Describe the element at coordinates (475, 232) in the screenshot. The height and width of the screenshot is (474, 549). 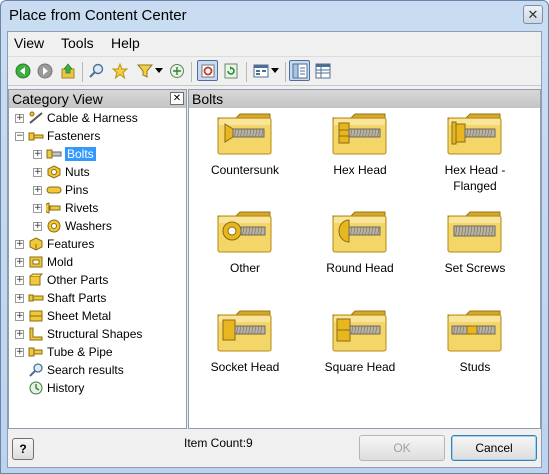
I see `set-screw-folder-icon` at that location.